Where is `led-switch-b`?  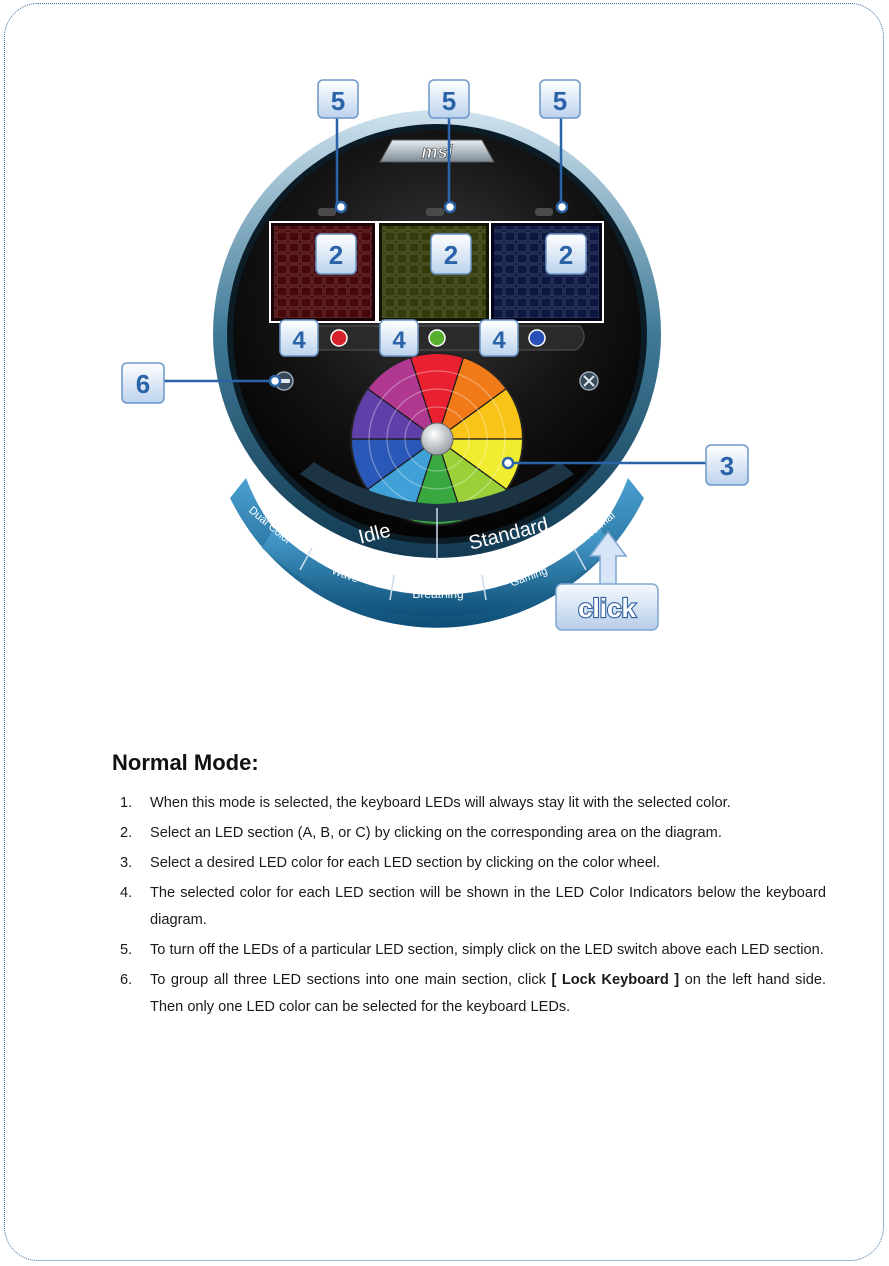
led-switch-b is located at coordinates (435, 212).